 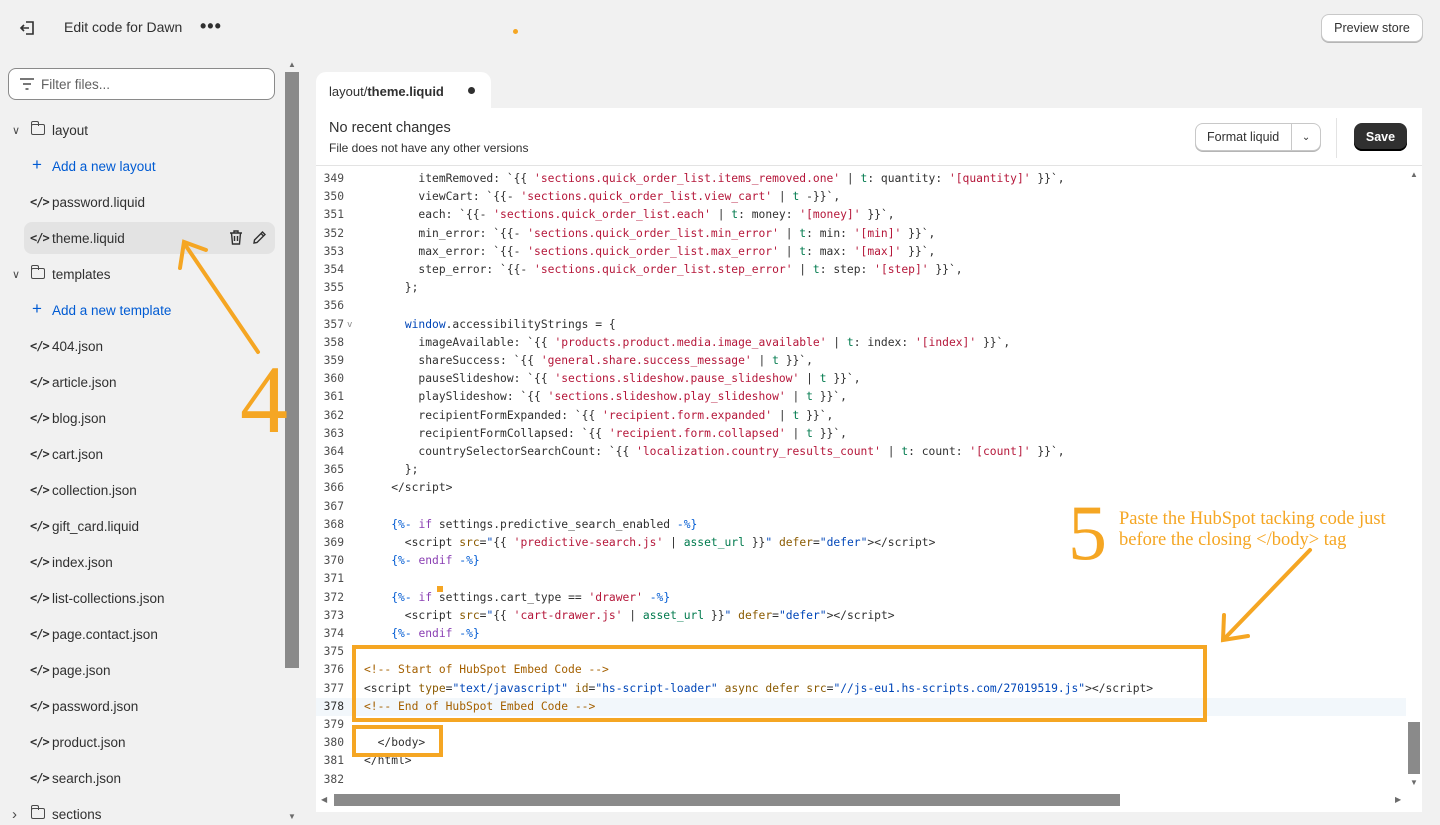 I want to click on code-line: 381 </html>, so click(x=861, y=761).